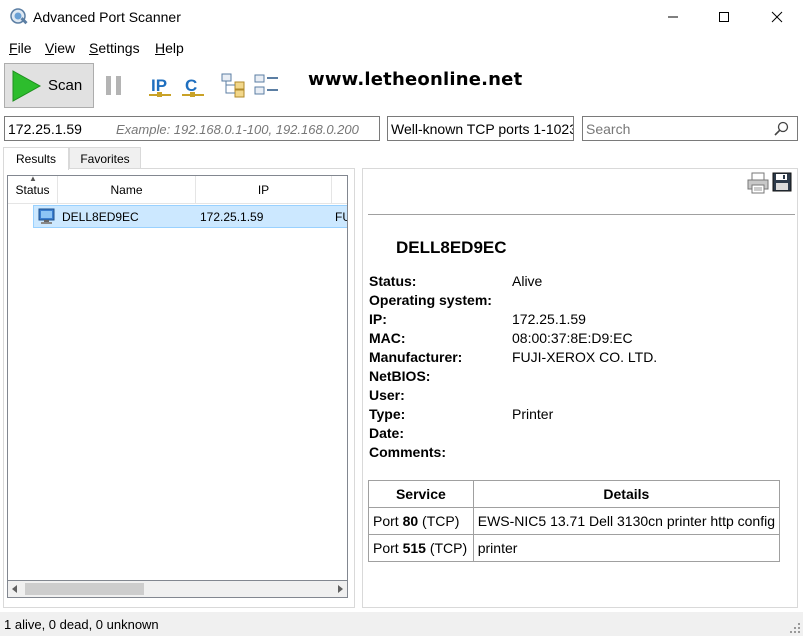 The height and width of the screenshot is (636, 803). What do you see at coordinates (160, 85) in the screenshot?
I see `ip-scan-icon: IP` at bounding box center [160, 85].